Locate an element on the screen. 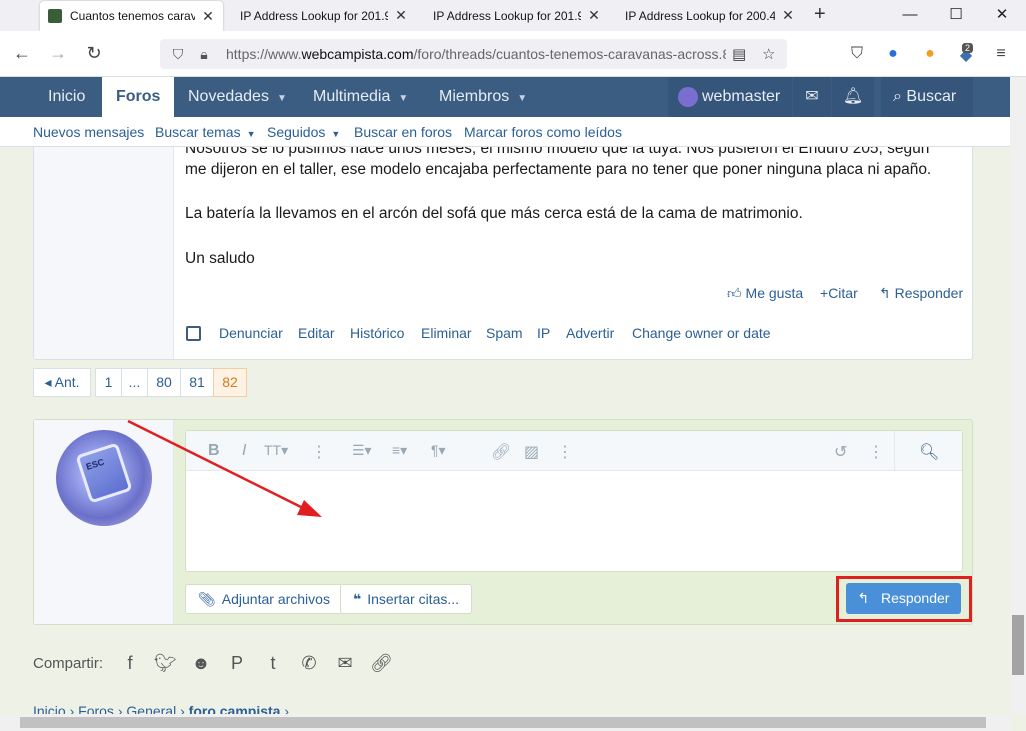 This screenshot has width=1026, height=731. action-spam: Spam is located at coordinates (504, 333).